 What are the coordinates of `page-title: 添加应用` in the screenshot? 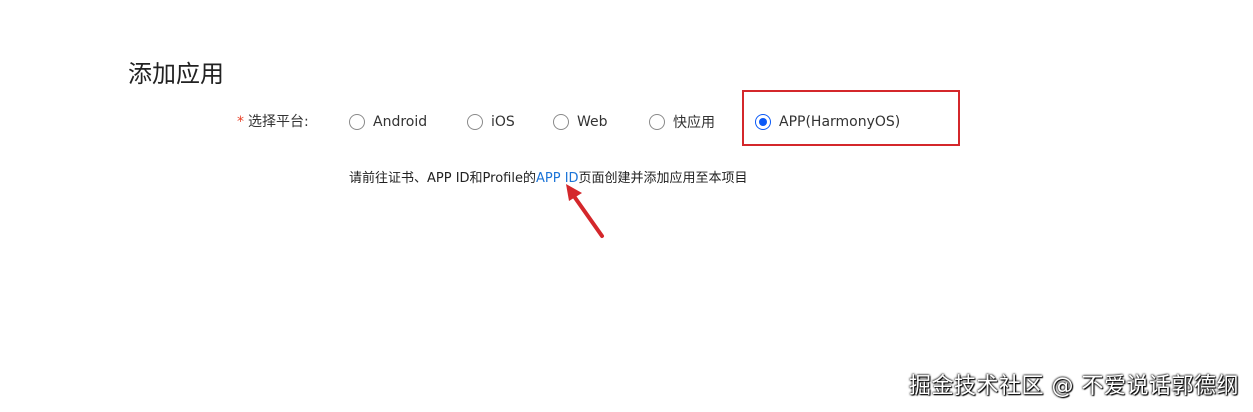 It's located at (176, 74).